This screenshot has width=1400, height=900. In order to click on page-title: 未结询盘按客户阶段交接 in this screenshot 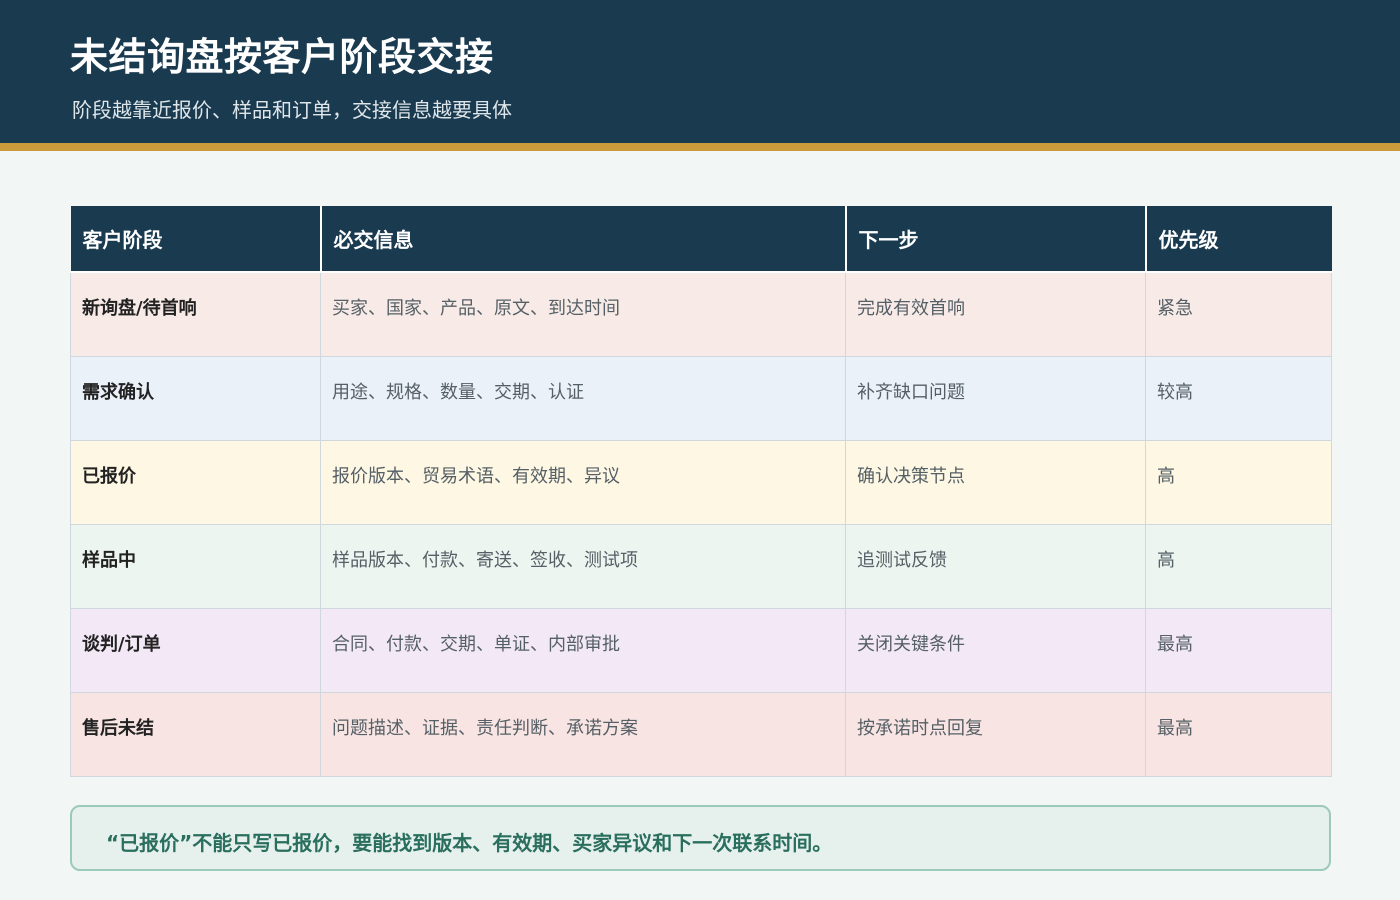, I will do `click(282, 57)`.